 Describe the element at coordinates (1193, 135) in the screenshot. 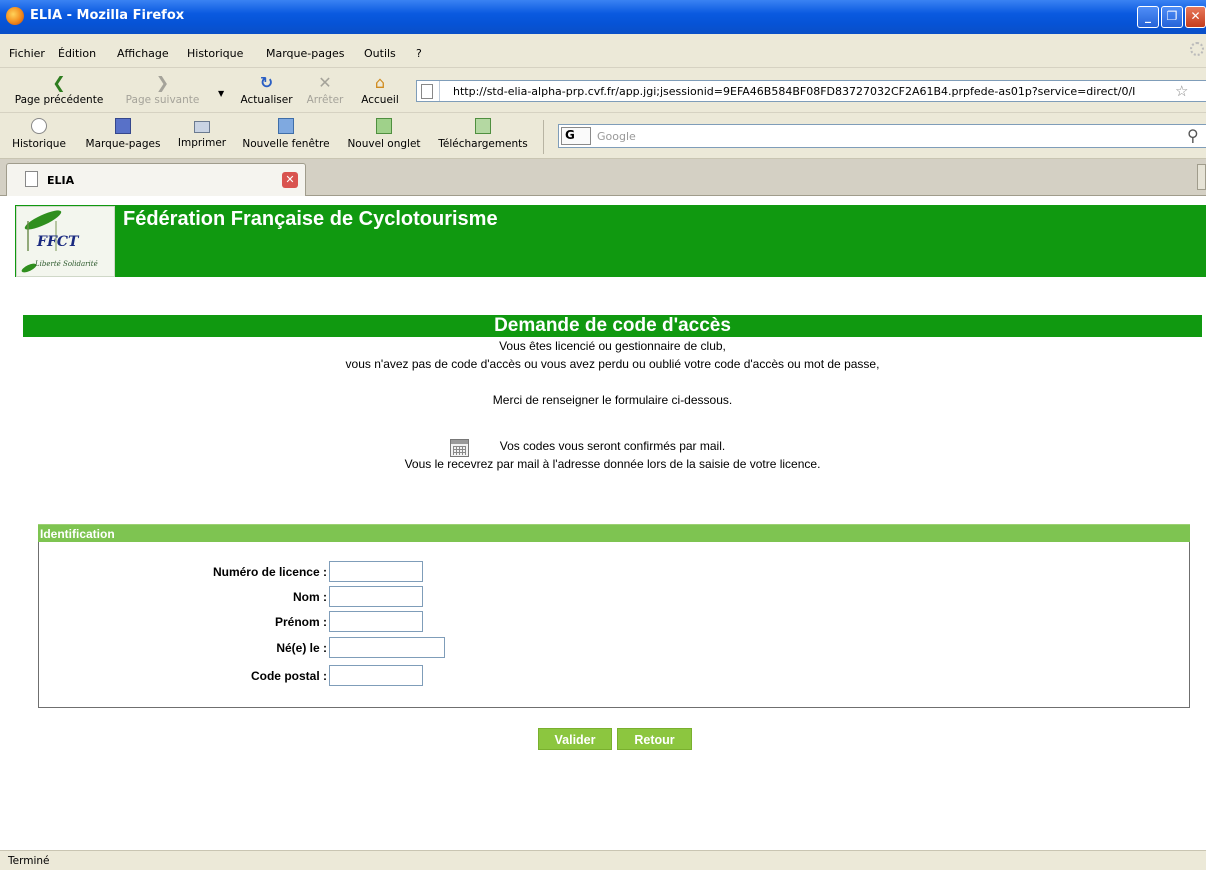

I see `search-icon: ⚲` at that location.